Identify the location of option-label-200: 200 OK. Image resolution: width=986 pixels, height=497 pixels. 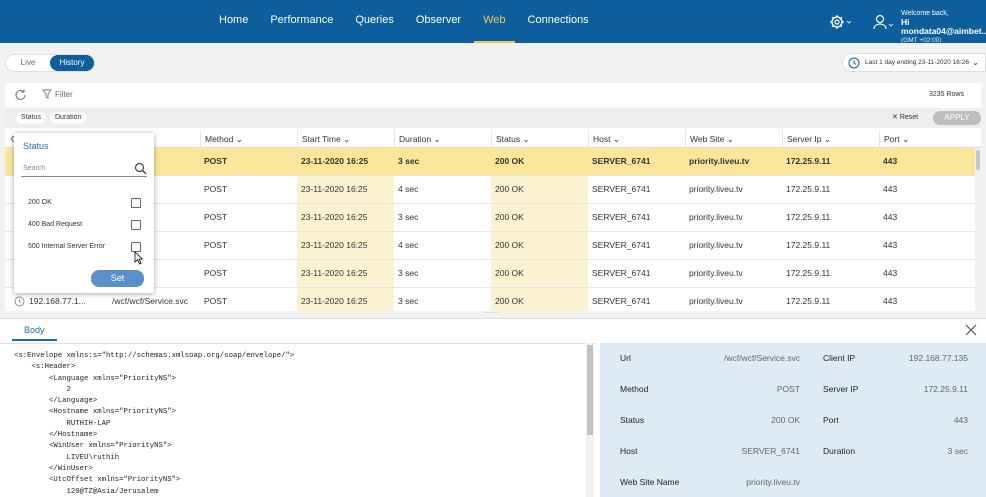
(40, 202).